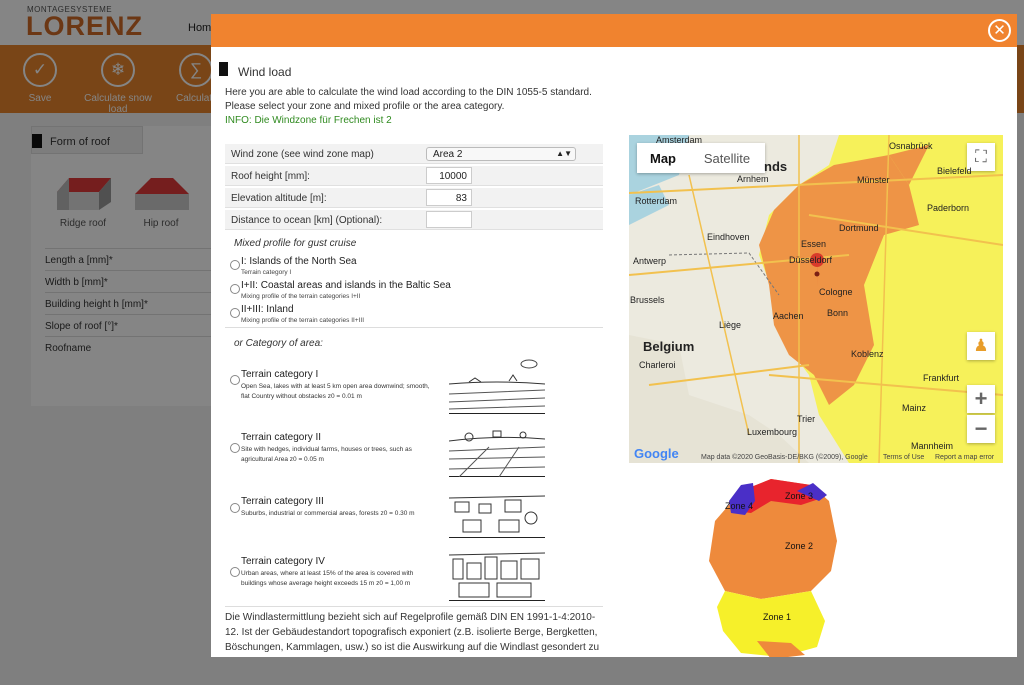 The height and width of the screenshot is (685, 1024). Describe the element at coordinates (614, 30) in the screenshot. I see `modal-header: ✕` at that location.